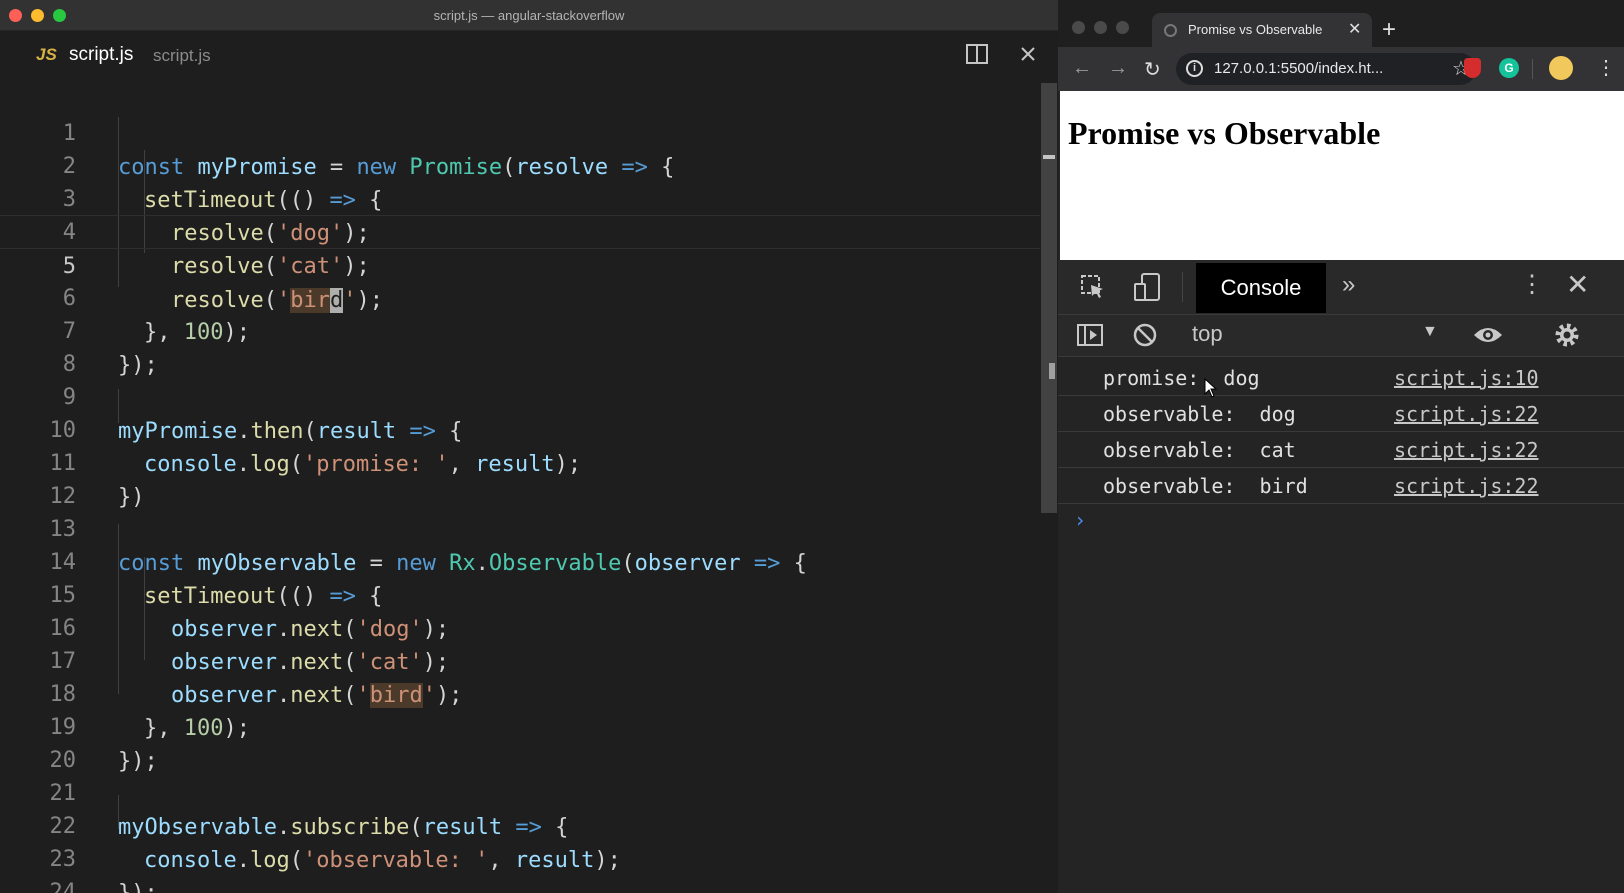  Describe the element at coordinates (520, 428) in the screenshot. I see `code-line: 10 console.log('promise: ', result);` at that location.